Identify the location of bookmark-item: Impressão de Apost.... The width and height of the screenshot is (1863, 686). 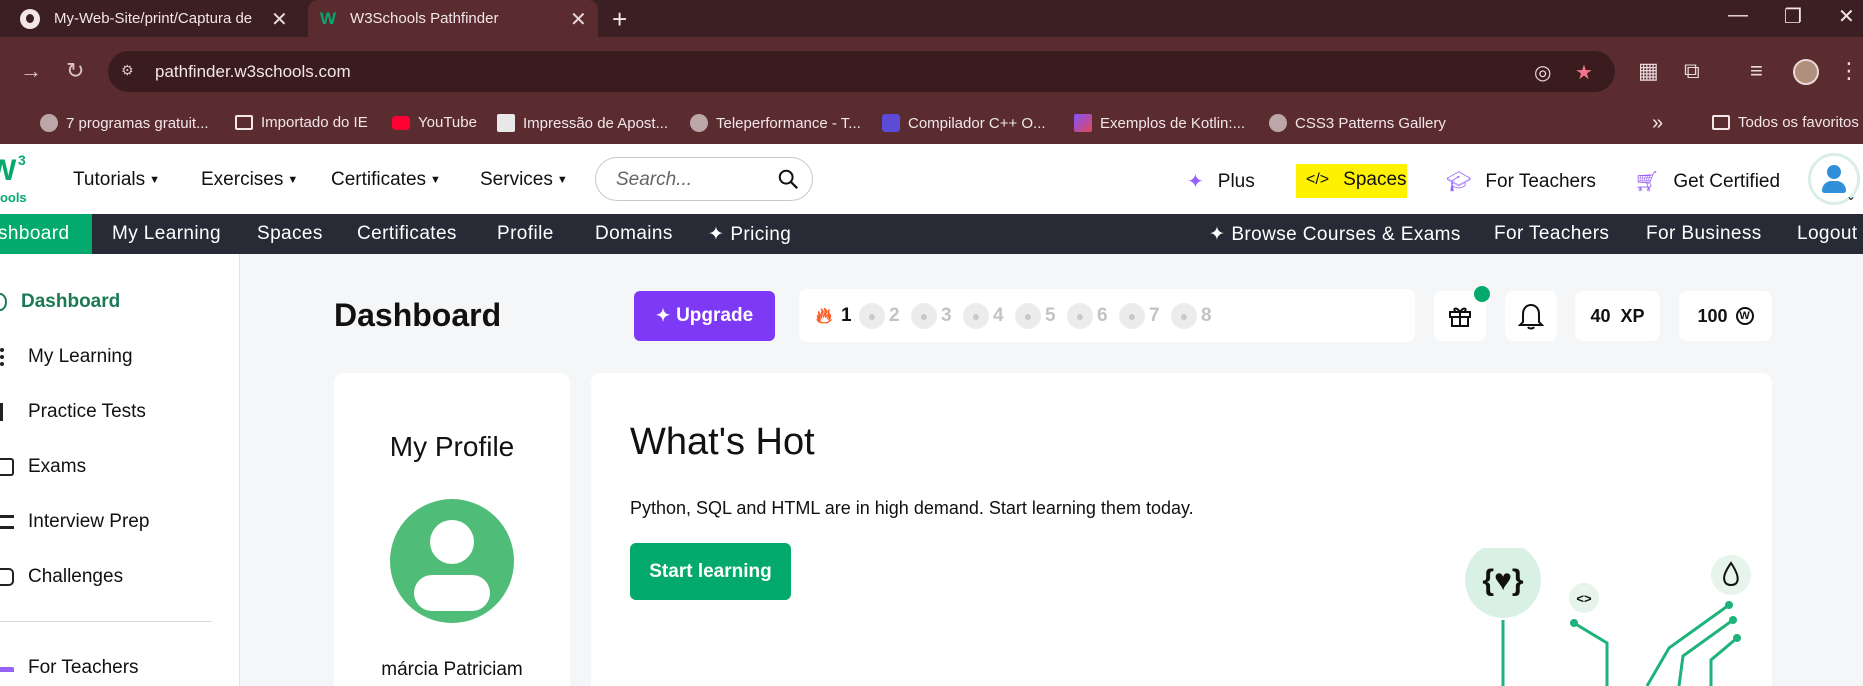
(582, 123).